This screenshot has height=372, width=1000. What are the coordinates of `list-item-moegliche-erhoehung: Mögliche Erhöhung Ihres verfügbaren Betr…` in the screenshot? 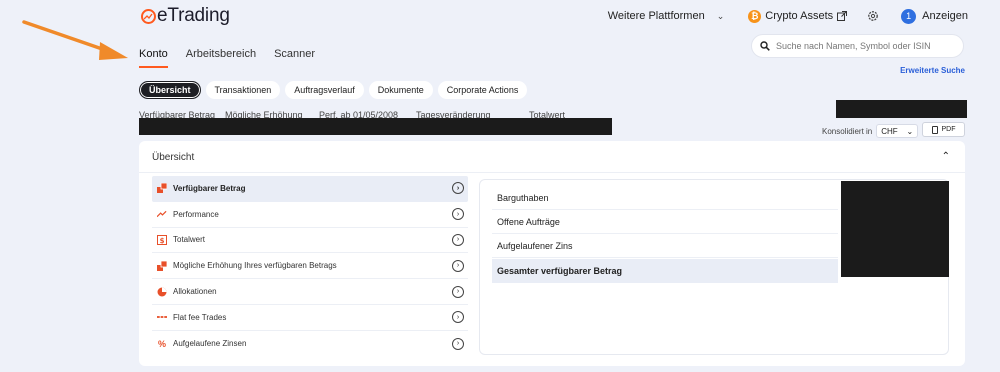 It's located at (310, 266).